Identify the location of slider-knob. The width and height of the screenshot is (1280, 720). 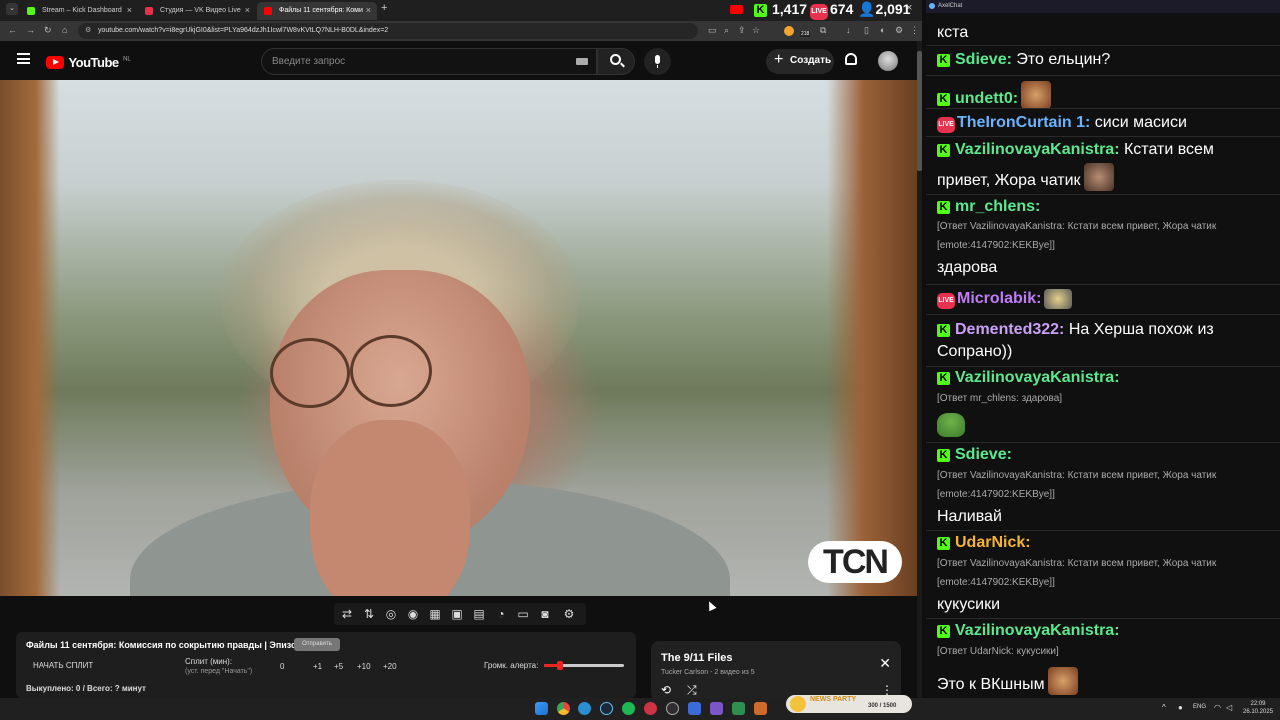
(560, 665).